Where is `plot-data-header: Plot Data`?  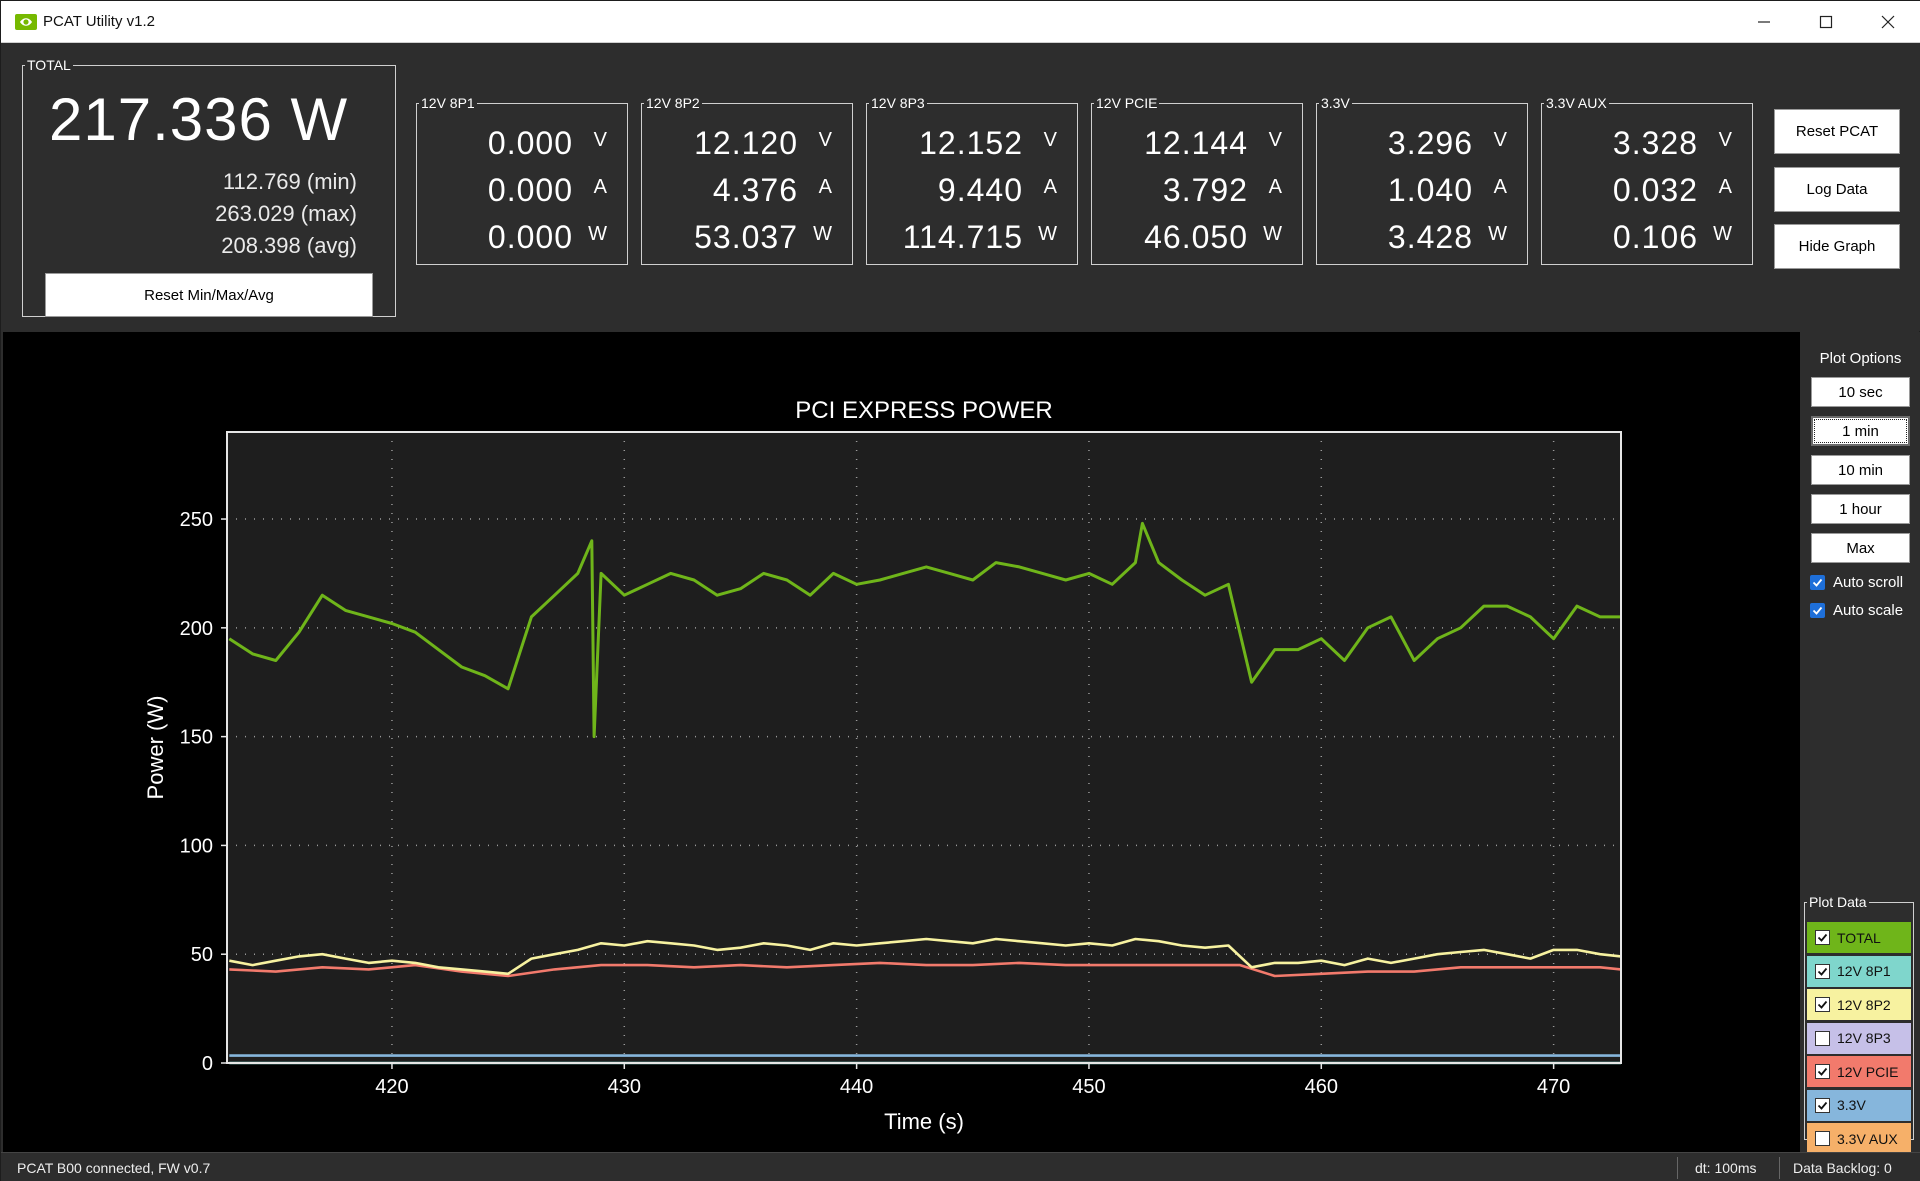
plot-data-header: Plot Data is located at coordinates (1838, 902).